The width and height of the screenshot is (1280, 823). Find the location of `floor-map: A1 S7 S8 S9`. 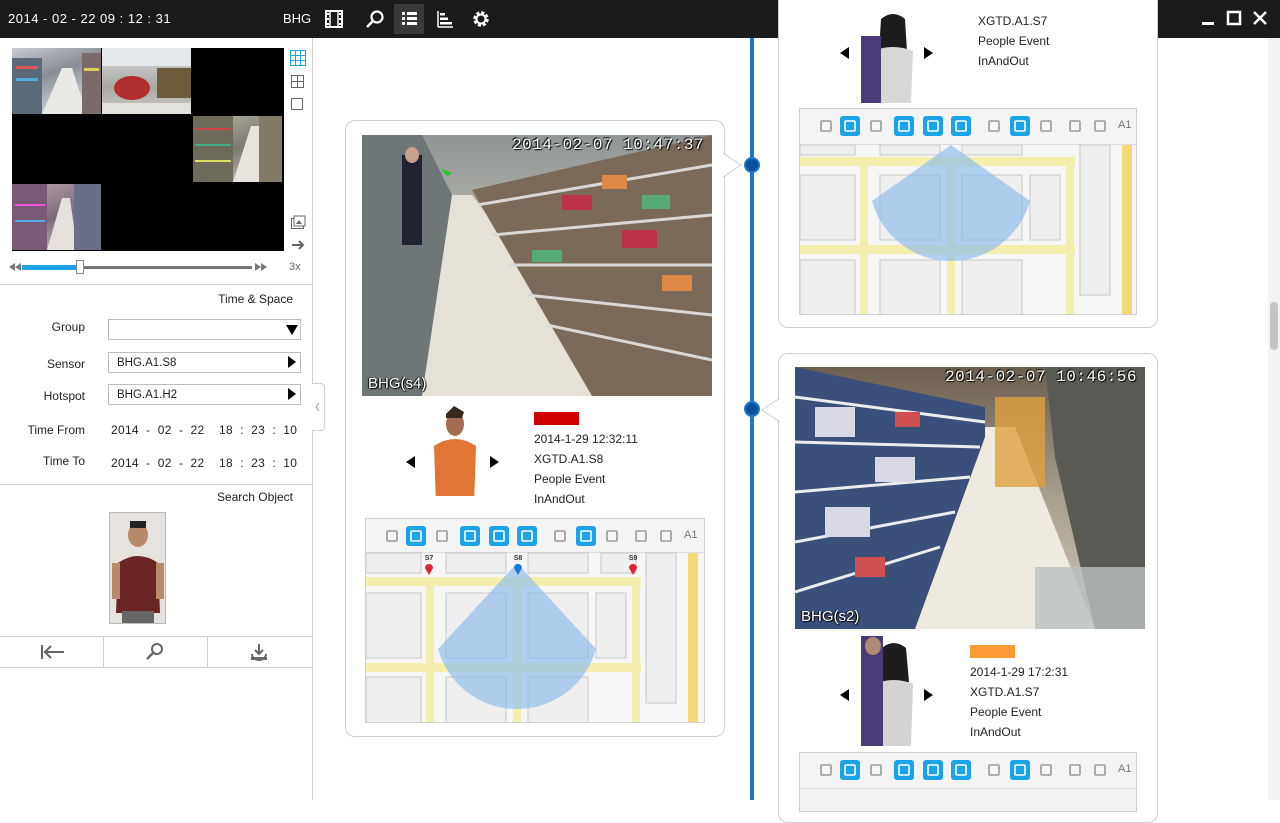

floor-map: A1 S7 S8 S9 is located at coordinates (535, 620).